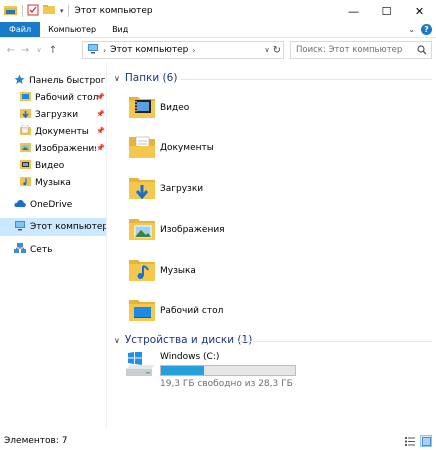  What do you see at coordinates (67, 80) in the screenshot?
I see `sidebar-item-label: Панель быстрого доступа` at bounding box center [67, 80].